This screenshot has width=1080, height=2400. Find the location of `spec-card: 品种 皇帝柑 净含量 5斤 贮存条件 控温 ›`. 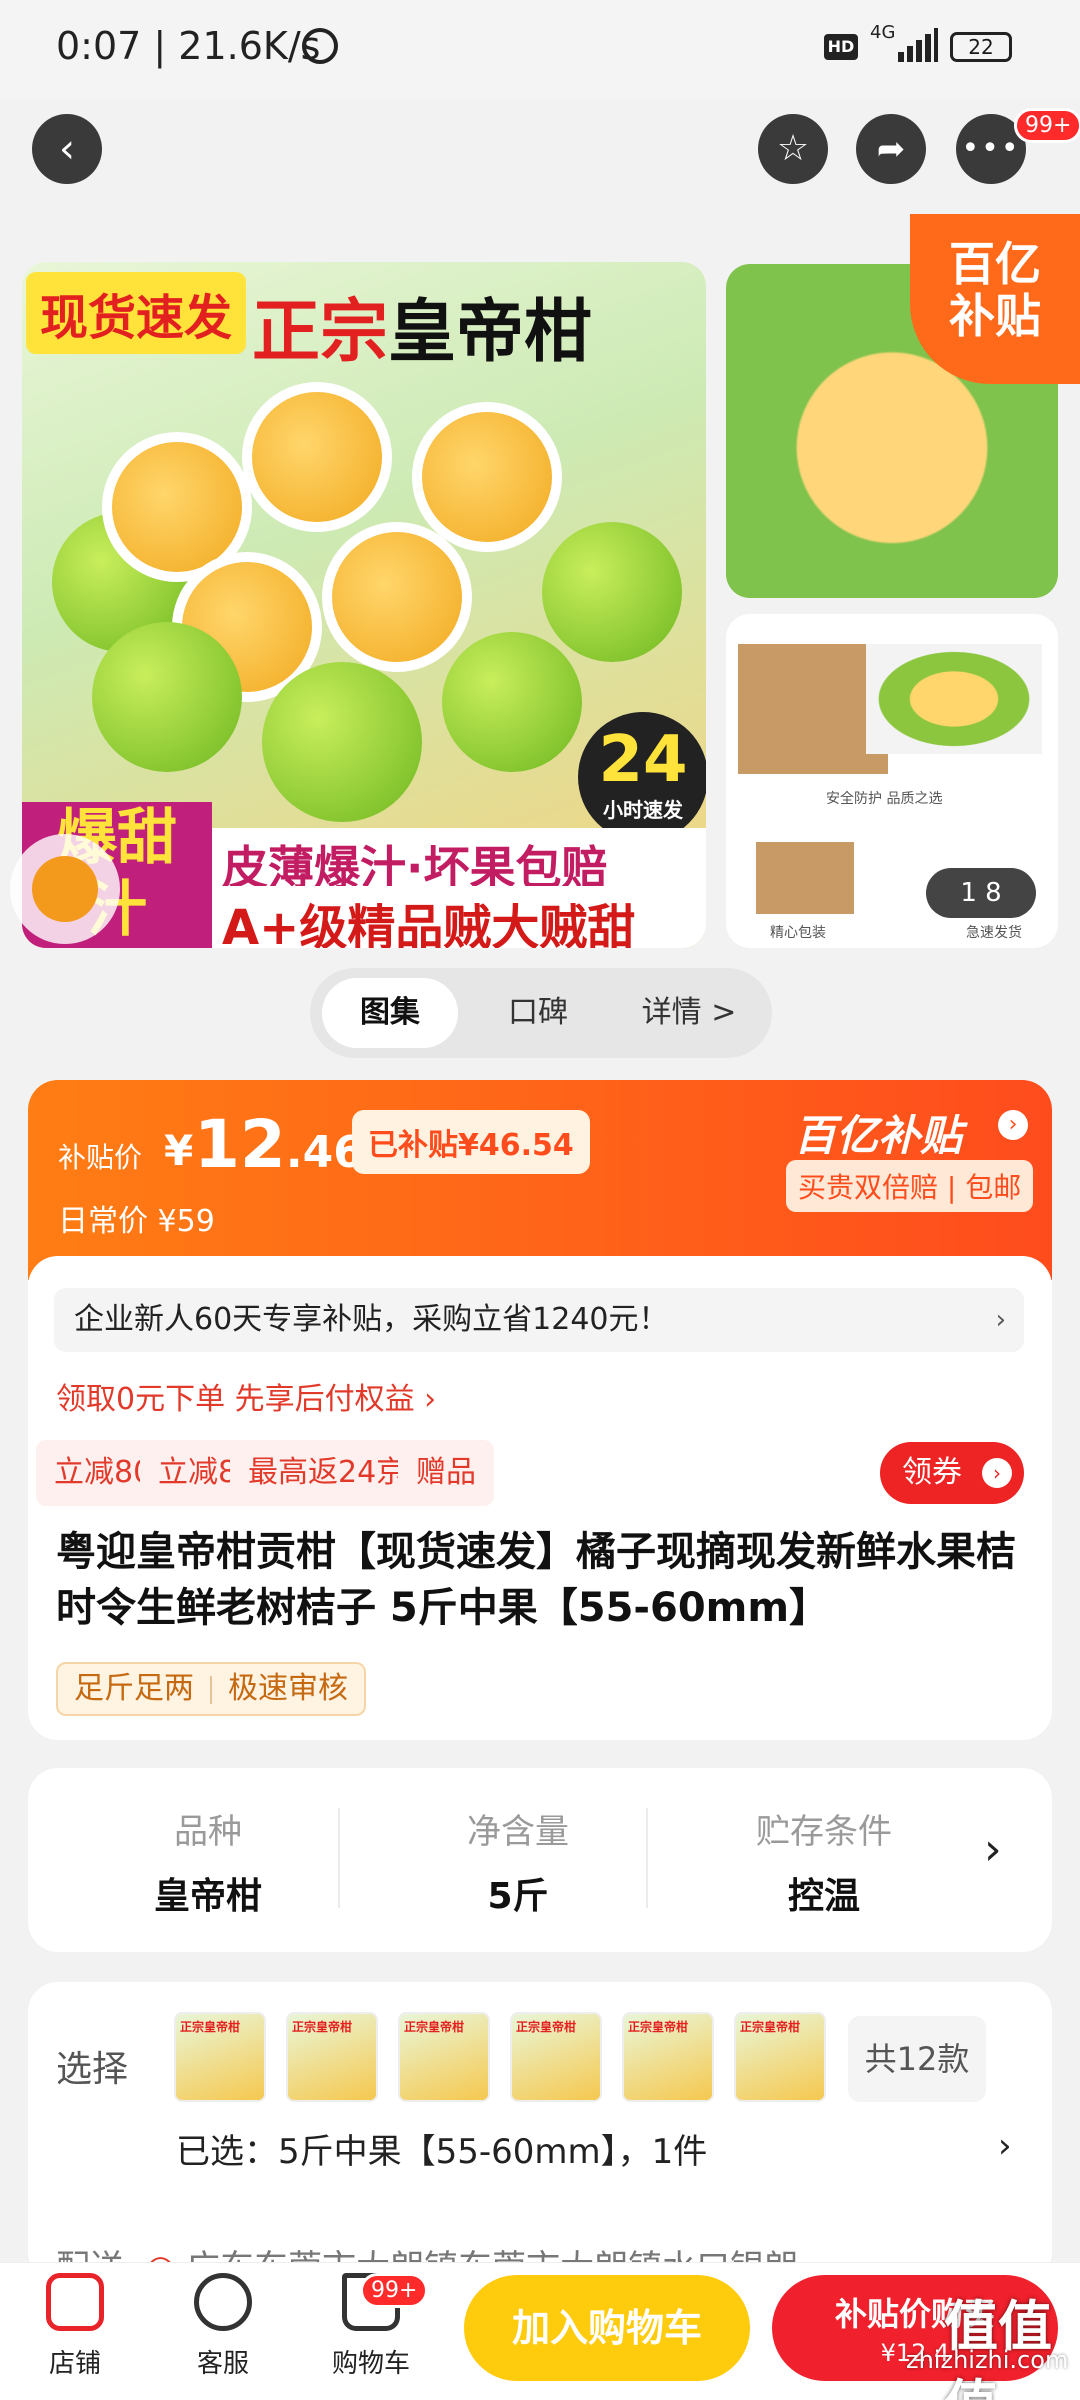

spec-card: 品种 皇帝柑 净含量 5斤 贮存条件 控温 › is located at coordinates (540, 1860).